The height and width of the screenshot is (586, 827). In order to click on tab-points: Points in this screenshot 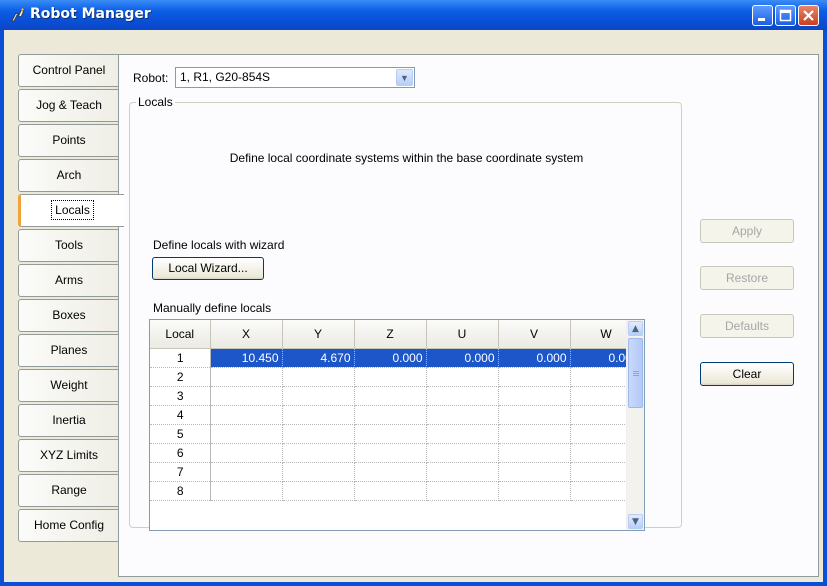, I will do `click(69, 140)`.